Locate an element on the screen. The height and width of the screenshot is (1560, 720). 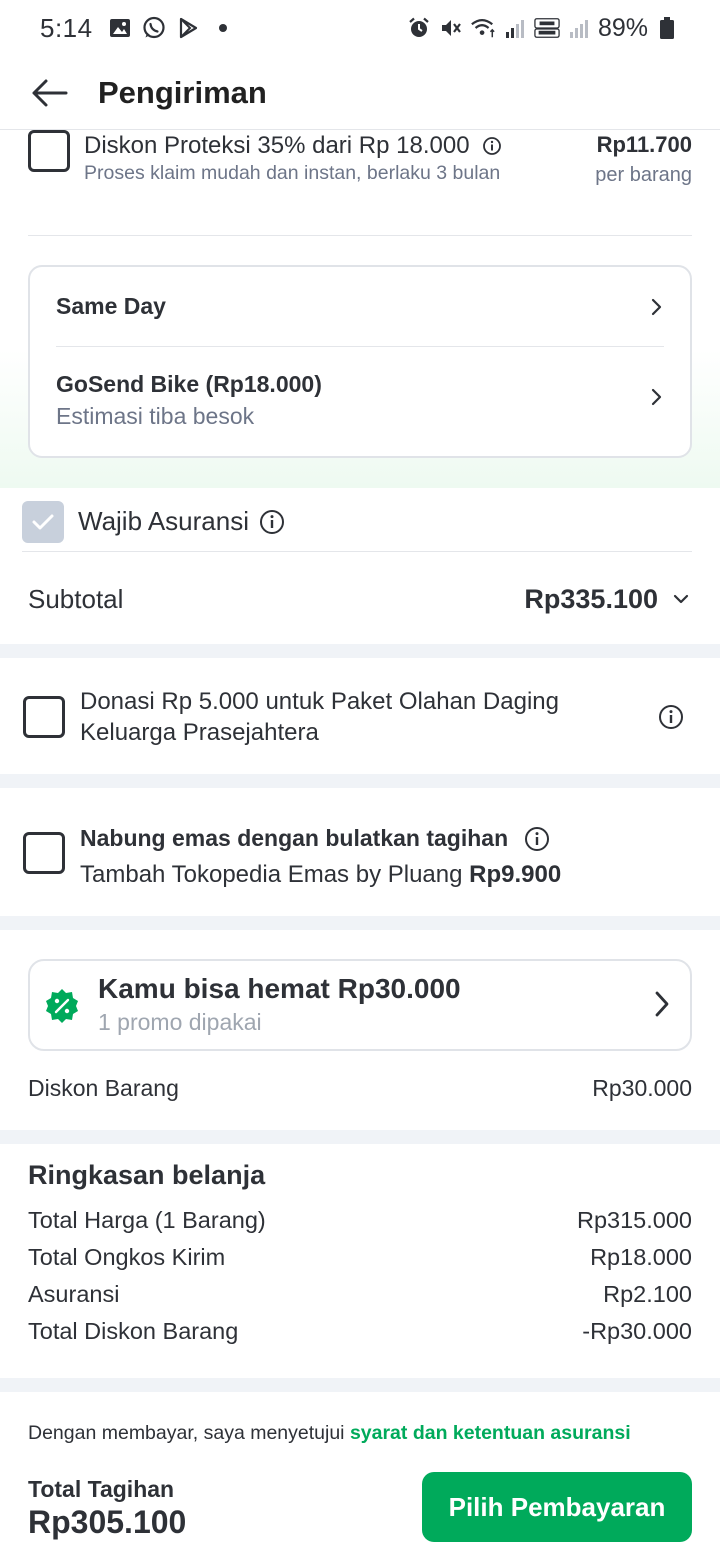
insurance-row: Wajib Asuransi is located at coordinates (357, 522).